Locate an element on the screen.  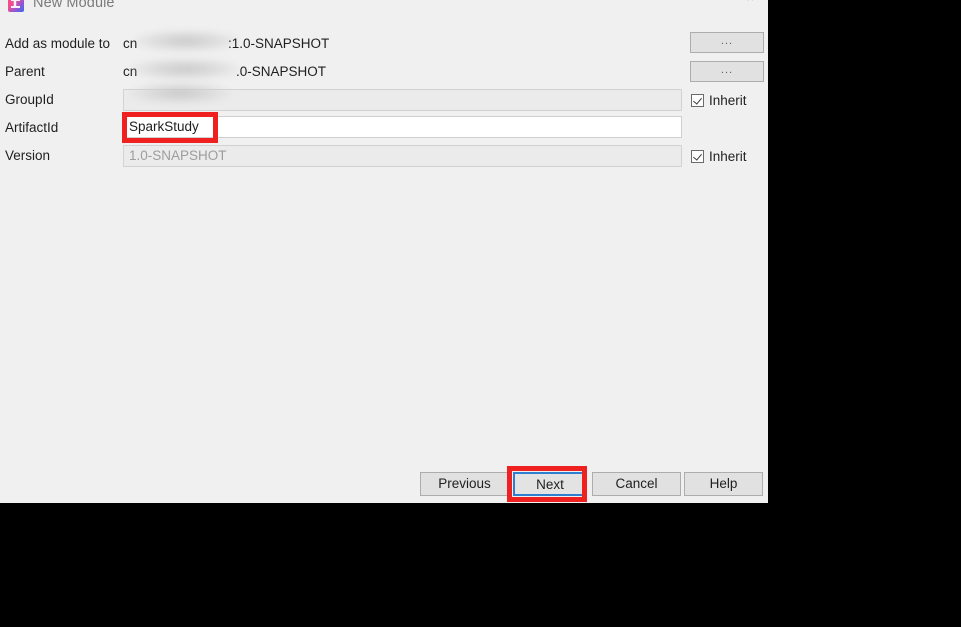
label-artifactid: ArtifactId is located at coordinates (32, 127).